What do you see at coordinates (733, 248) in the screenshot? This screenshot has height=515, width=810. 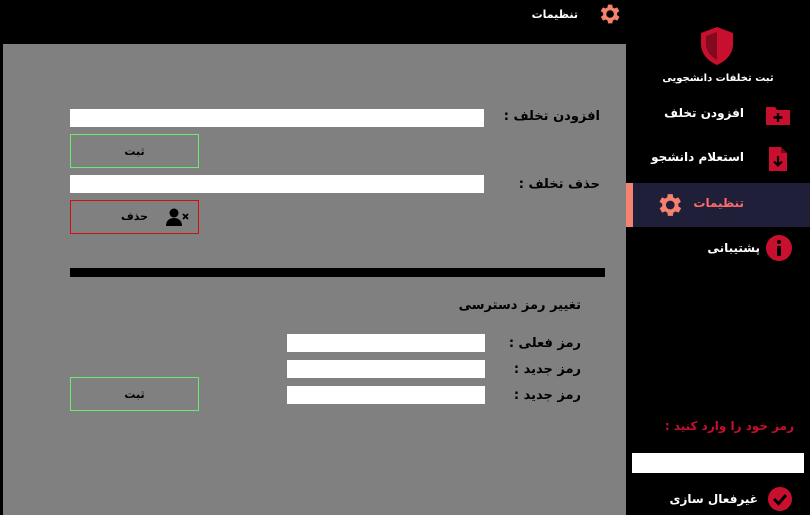 I see `sidebar-item-label: پشتیبانی` at bounding box center [733, 248].